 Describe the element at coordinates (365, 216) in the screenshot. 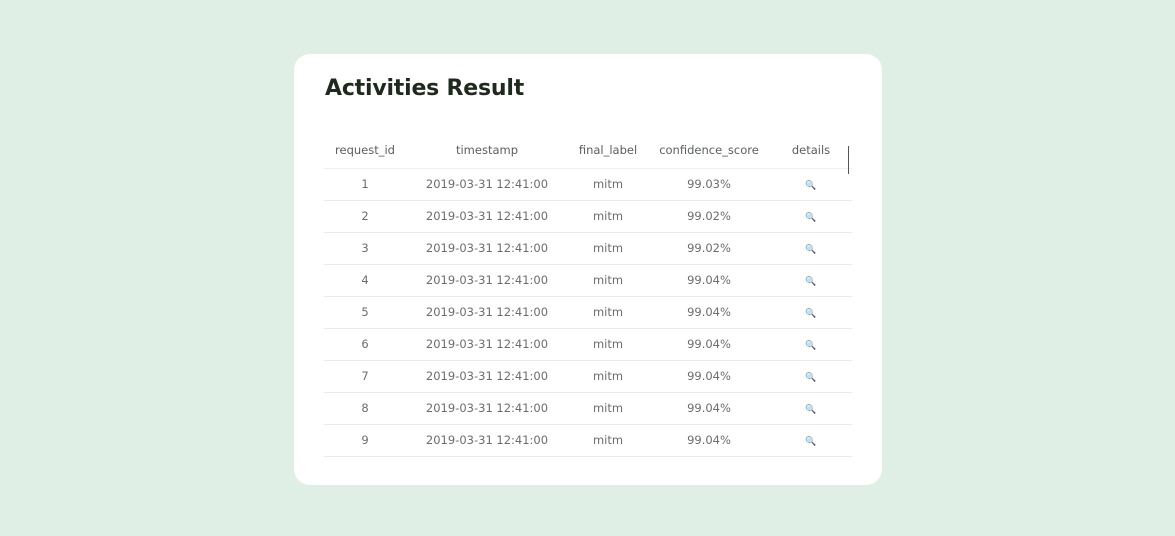

I see `cell-request-id: 2` at that location.